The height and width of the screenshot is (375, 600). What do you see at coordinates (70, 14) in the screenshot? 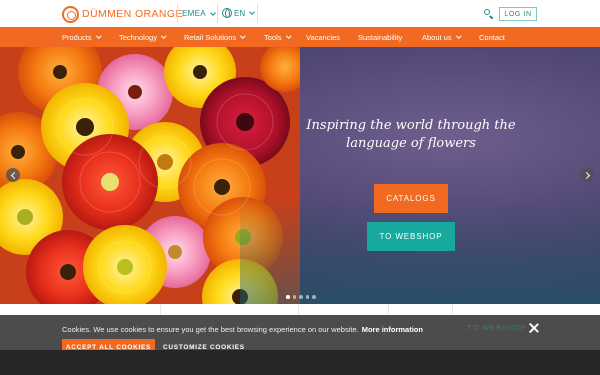
I see `logo-mark-icon` at bounding box center [70, 14].